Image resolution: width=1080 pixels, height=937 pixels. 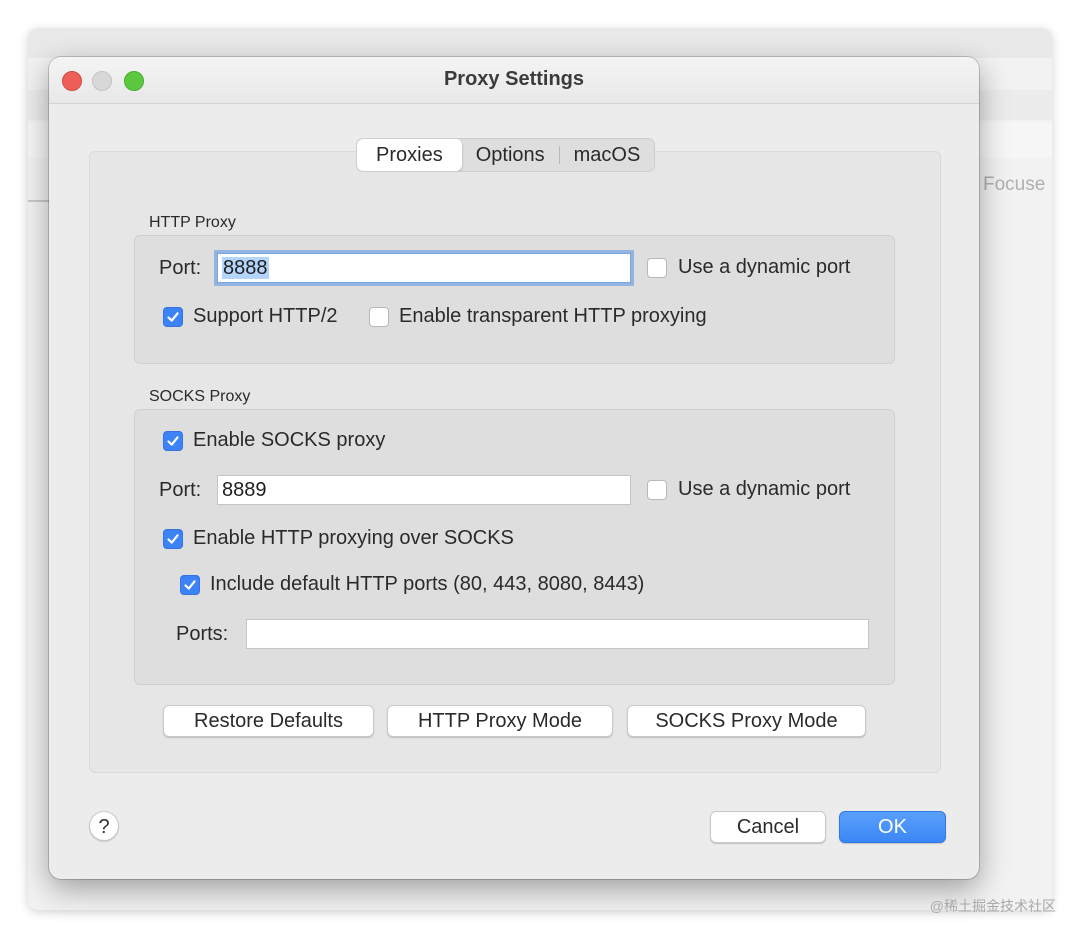 I want to click on tab-bar: Proxies Options macOS, so click(x=506, y=155).